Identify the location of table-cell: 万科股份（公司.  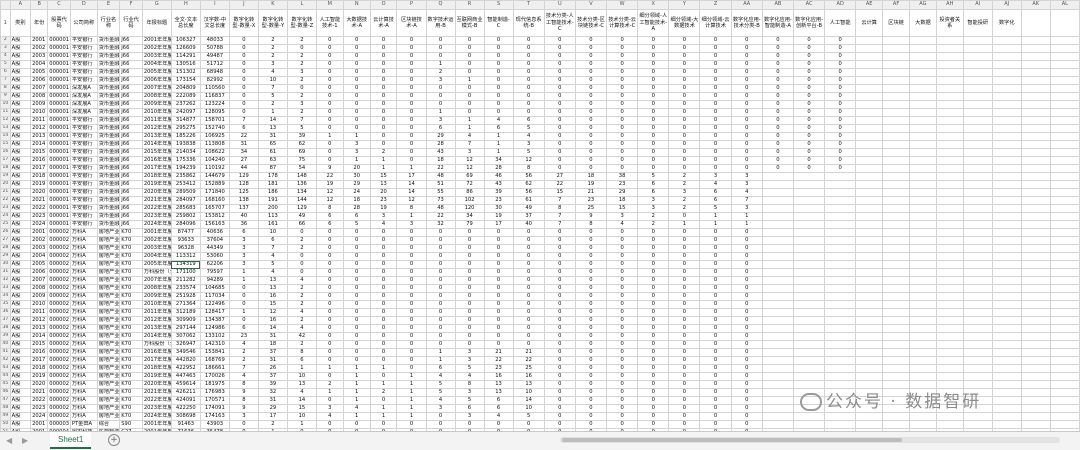
(156, 272).